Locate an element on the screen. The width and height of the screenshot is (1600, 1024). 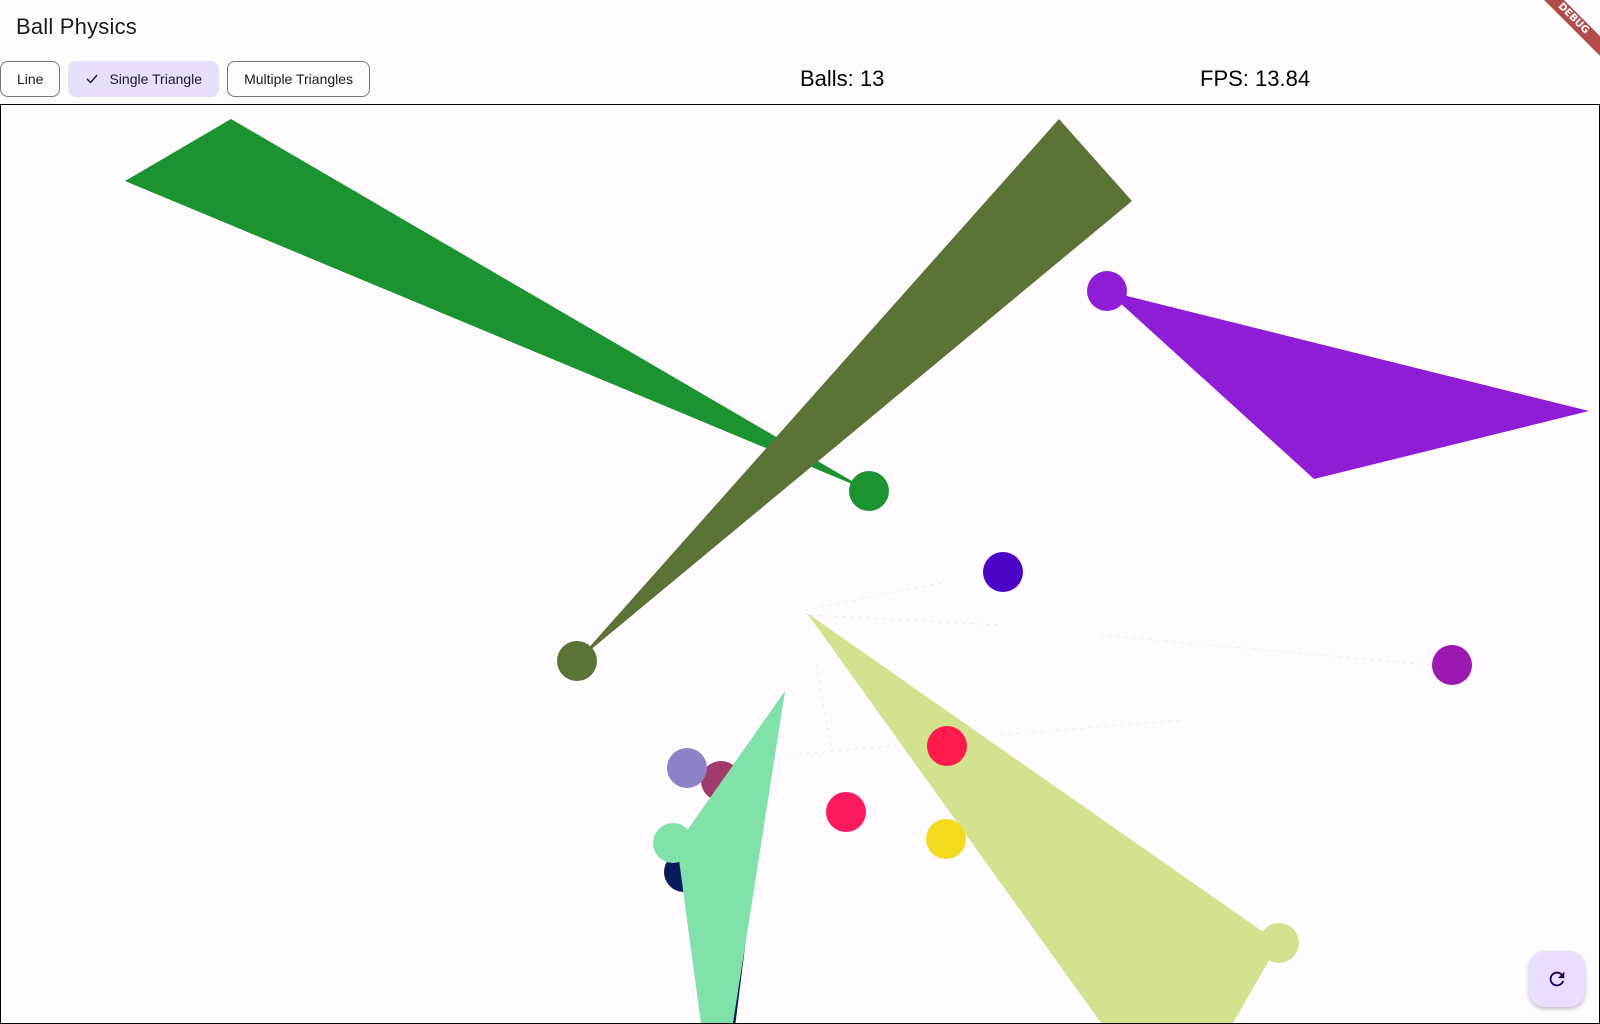
reset-button is located at coordinates (1557, 979).